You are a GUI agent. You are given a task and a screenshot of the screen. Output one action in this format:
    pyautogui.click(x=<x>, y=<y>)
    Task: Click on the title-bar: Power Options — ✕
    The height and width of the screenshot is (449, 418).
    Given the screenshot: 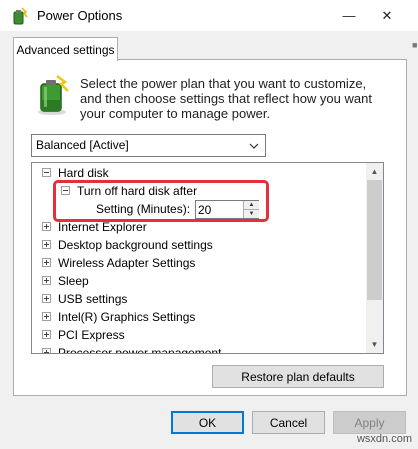 What is the action you would take?
    pyautogui.click(x=209, y=15)
    